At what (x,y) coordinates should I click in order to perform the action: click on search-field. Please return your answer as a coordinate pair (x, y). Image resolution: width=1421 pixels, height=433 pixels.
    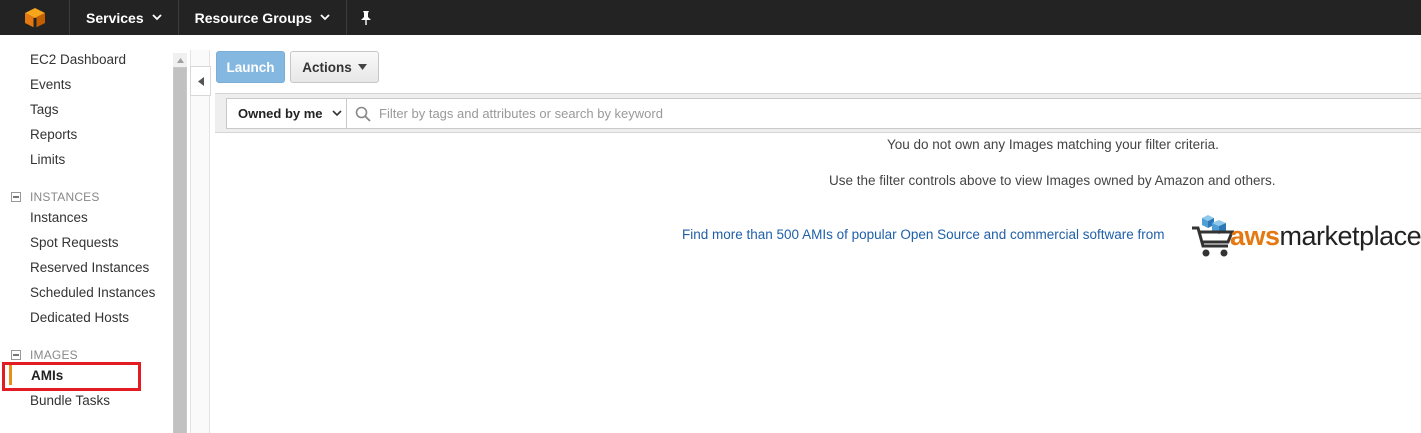
    Looking at the image, I should click on (883, 113).